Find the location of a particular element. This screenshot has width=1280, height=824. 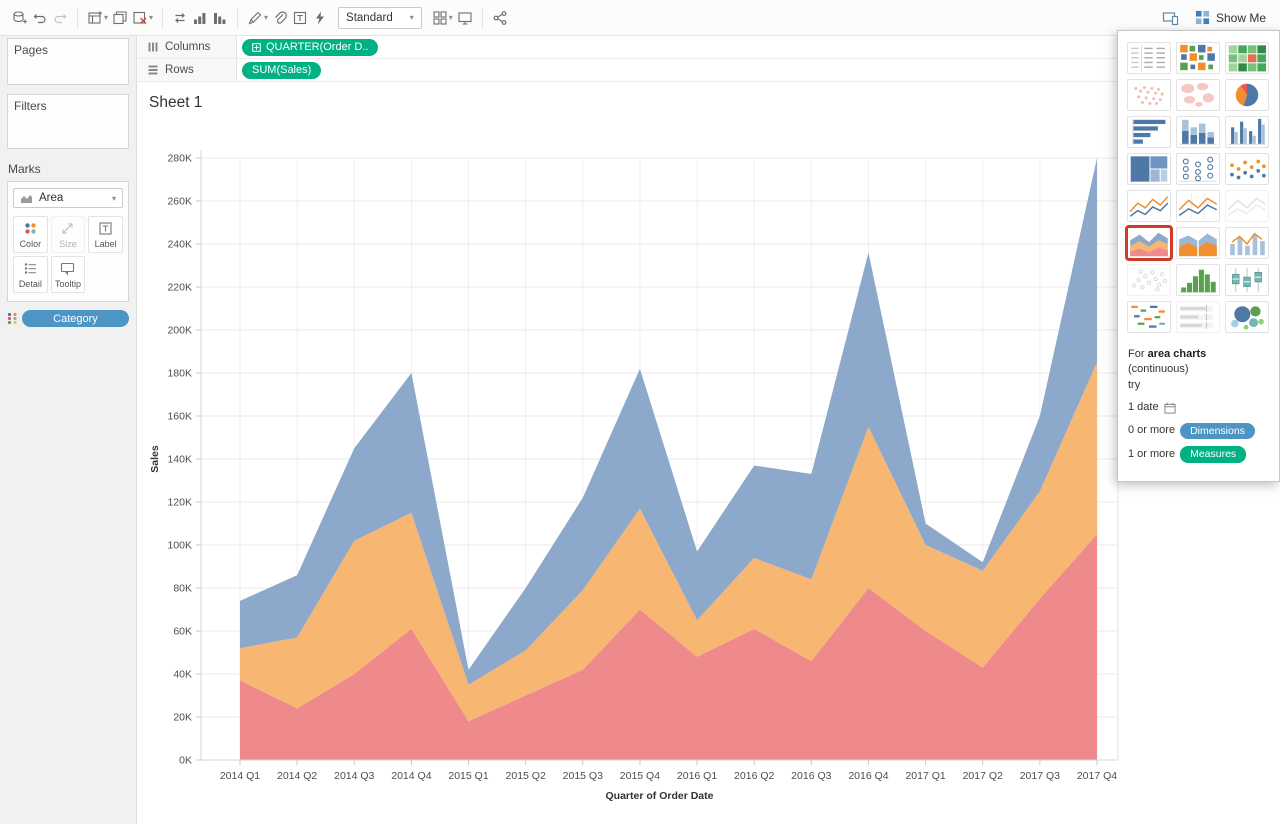

show-me-button: Show Me is located at coordinates (1230, 17).